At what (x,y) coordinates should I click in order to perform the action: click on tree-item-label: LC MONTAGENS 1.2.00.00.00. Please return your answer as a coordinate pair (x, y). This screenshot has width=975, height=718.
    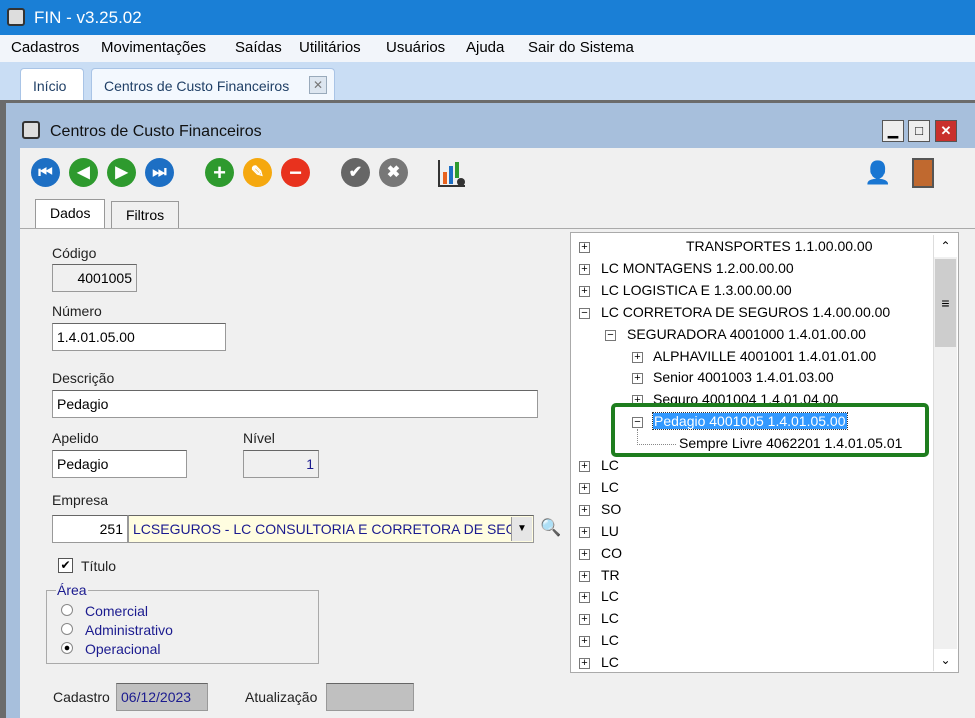
    Looking at the image, I should click on (697, 267).